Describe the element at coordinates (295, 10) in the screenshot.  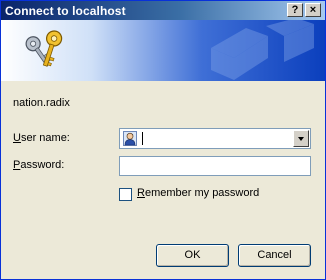
I see `help-button: ?` at that location.